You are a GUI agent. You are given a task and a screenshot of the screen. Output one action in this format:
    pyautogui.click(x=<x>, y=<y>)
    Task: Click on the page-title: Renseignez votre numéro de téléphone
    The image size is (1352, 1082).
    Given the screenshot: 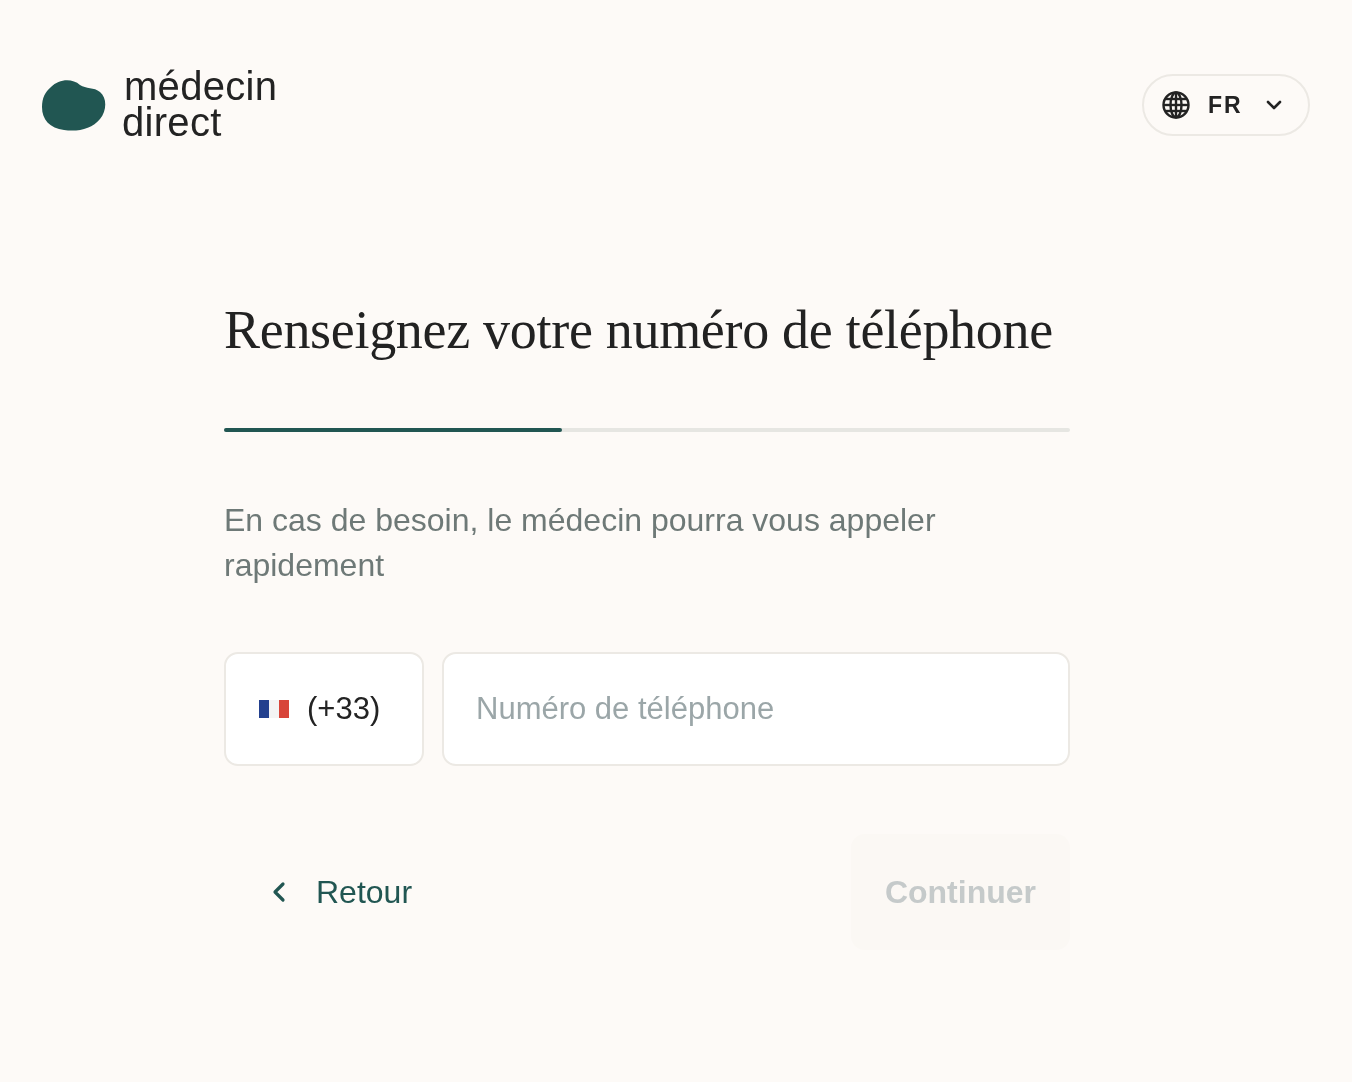 What is the action you would take?
    pyautogui.click(x=639, y=330)
    